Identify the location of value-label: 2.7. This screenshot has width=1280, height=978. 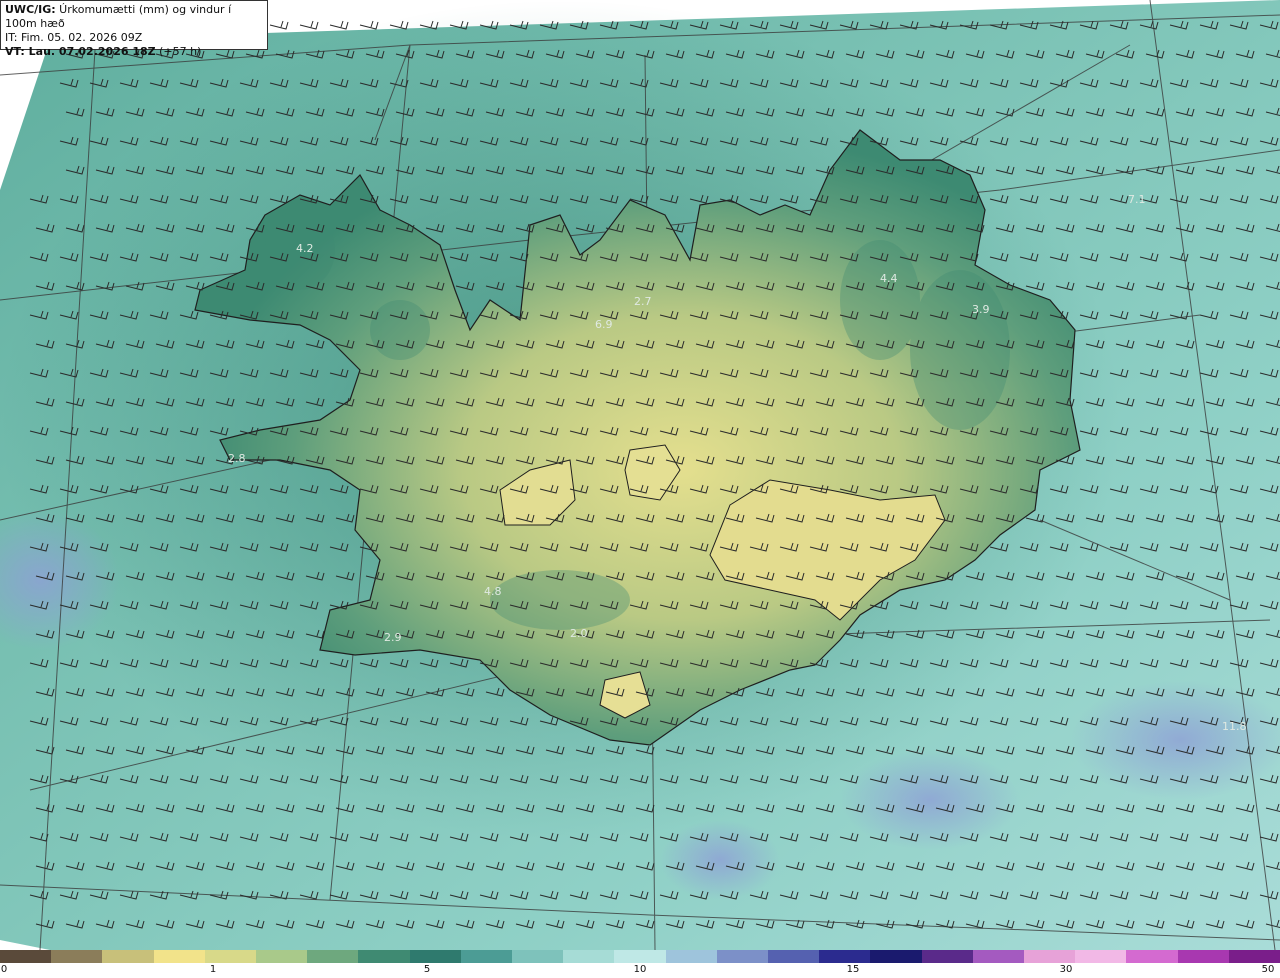
(643, 301).